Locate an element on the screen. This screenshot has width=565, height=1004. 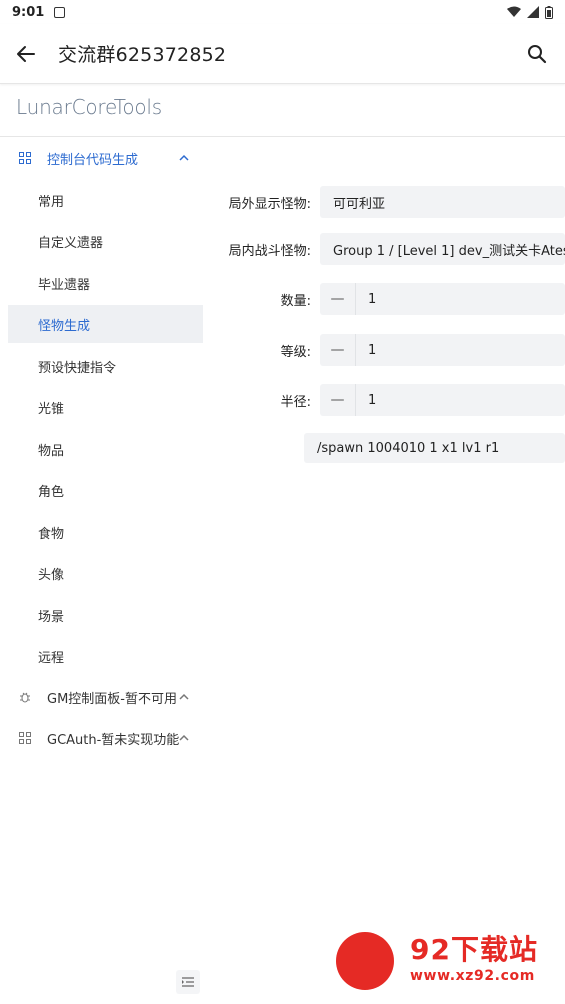
menu-fold-icon is located at coordinates (188, 982).